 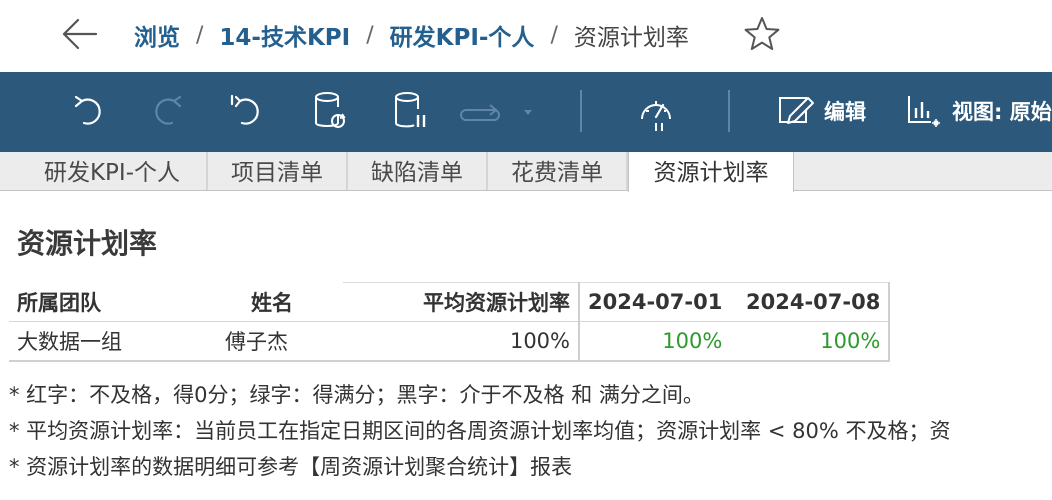 I want to click on breadcrumb: 浏览 / 14-技术KPI / 研发KPI-个人 / 资源计划率, so click(x=411, y=35).